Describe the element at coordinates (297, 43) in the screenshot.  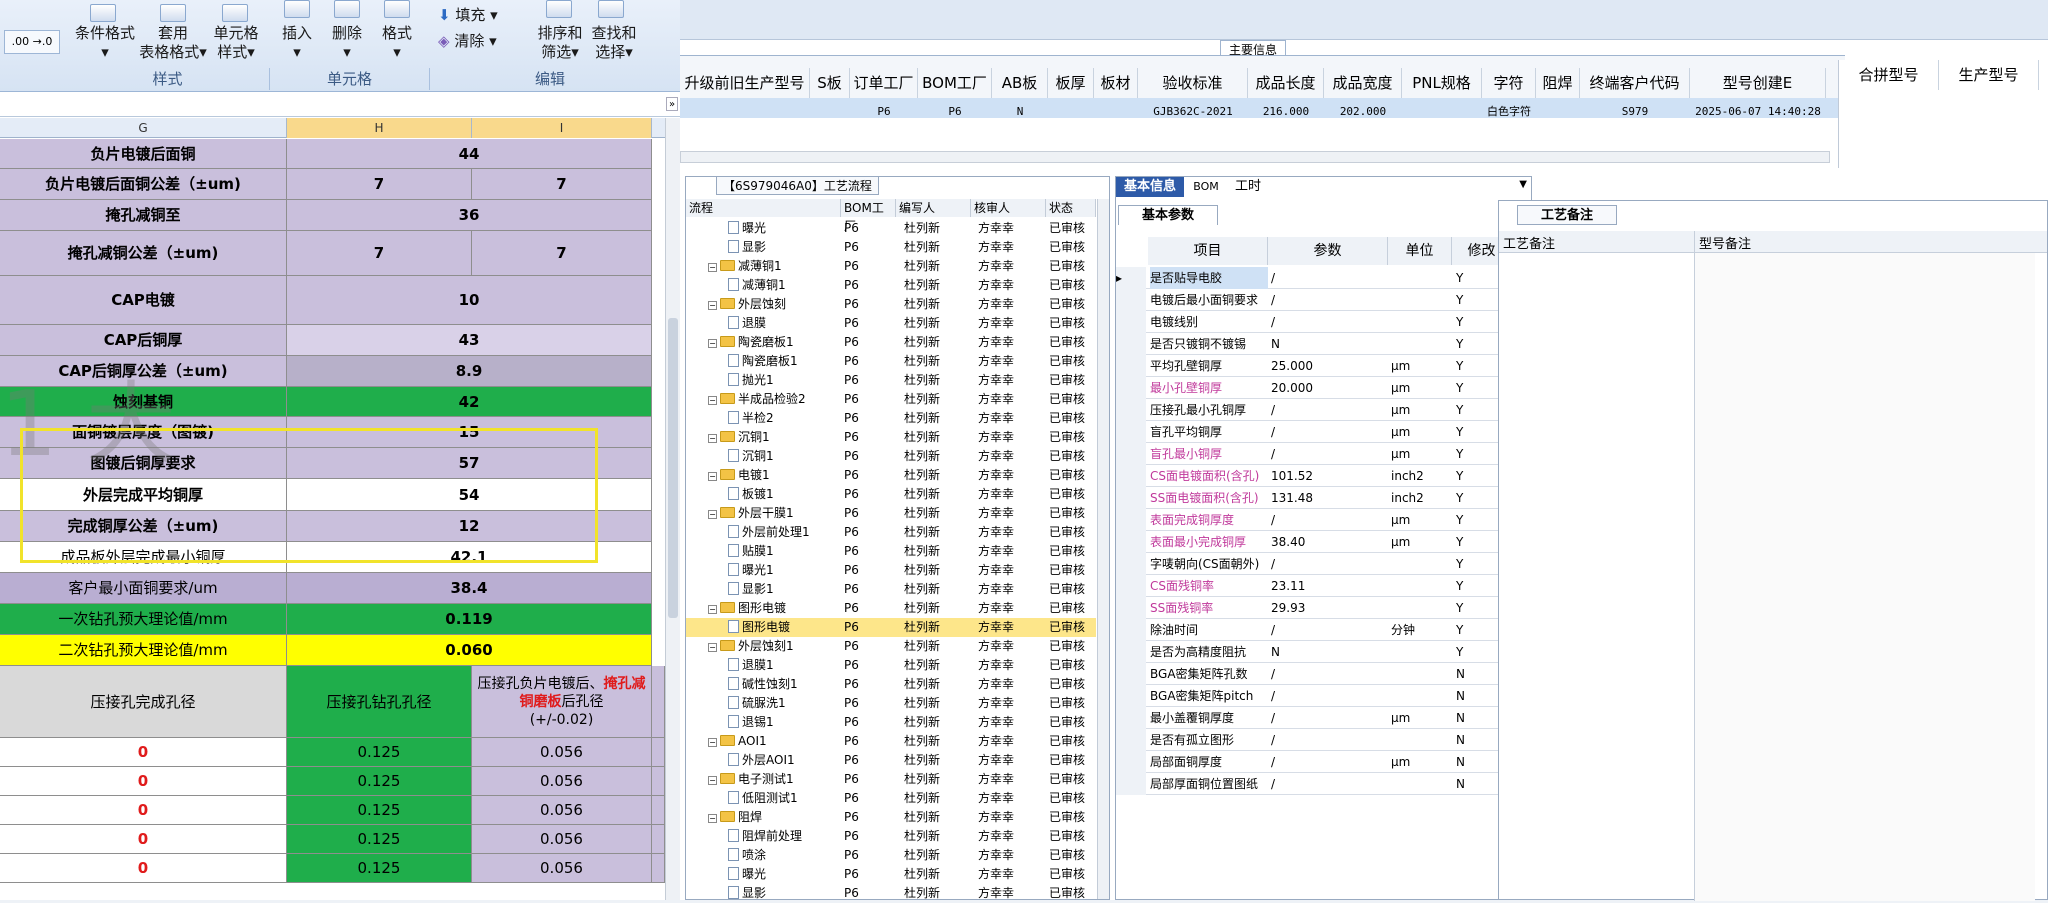
I see `insert-button: 插入 ▾` at that location.